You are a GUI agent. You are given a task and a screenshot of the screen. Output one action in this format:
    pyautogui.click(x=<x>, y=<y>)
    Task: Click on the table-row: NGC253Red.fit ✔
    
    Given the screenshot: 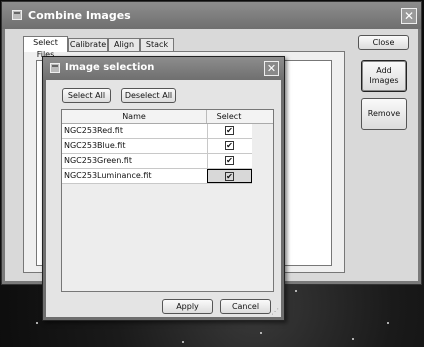 What is the action you would take?
    pyautogui.click(x=157, y=131)
    